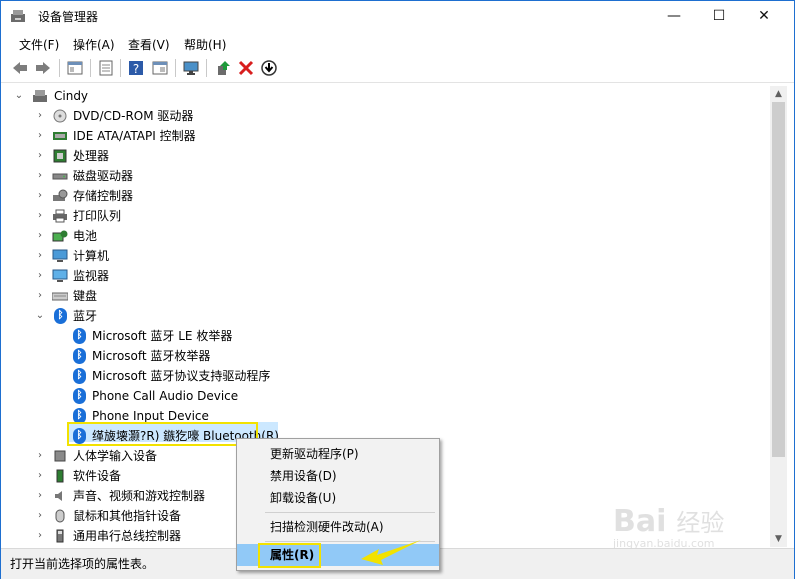 The height and width of the screenshot is (579, 795). Describe the element at coordinates (719, 16) in the screenshot. I see `maximize-button: ☐` at that location.